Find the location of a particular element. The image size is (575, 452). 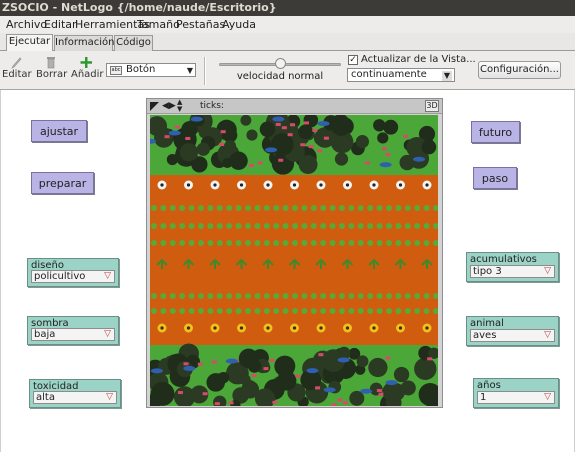

add-button: Añadir is located at coordinates (87, 68).